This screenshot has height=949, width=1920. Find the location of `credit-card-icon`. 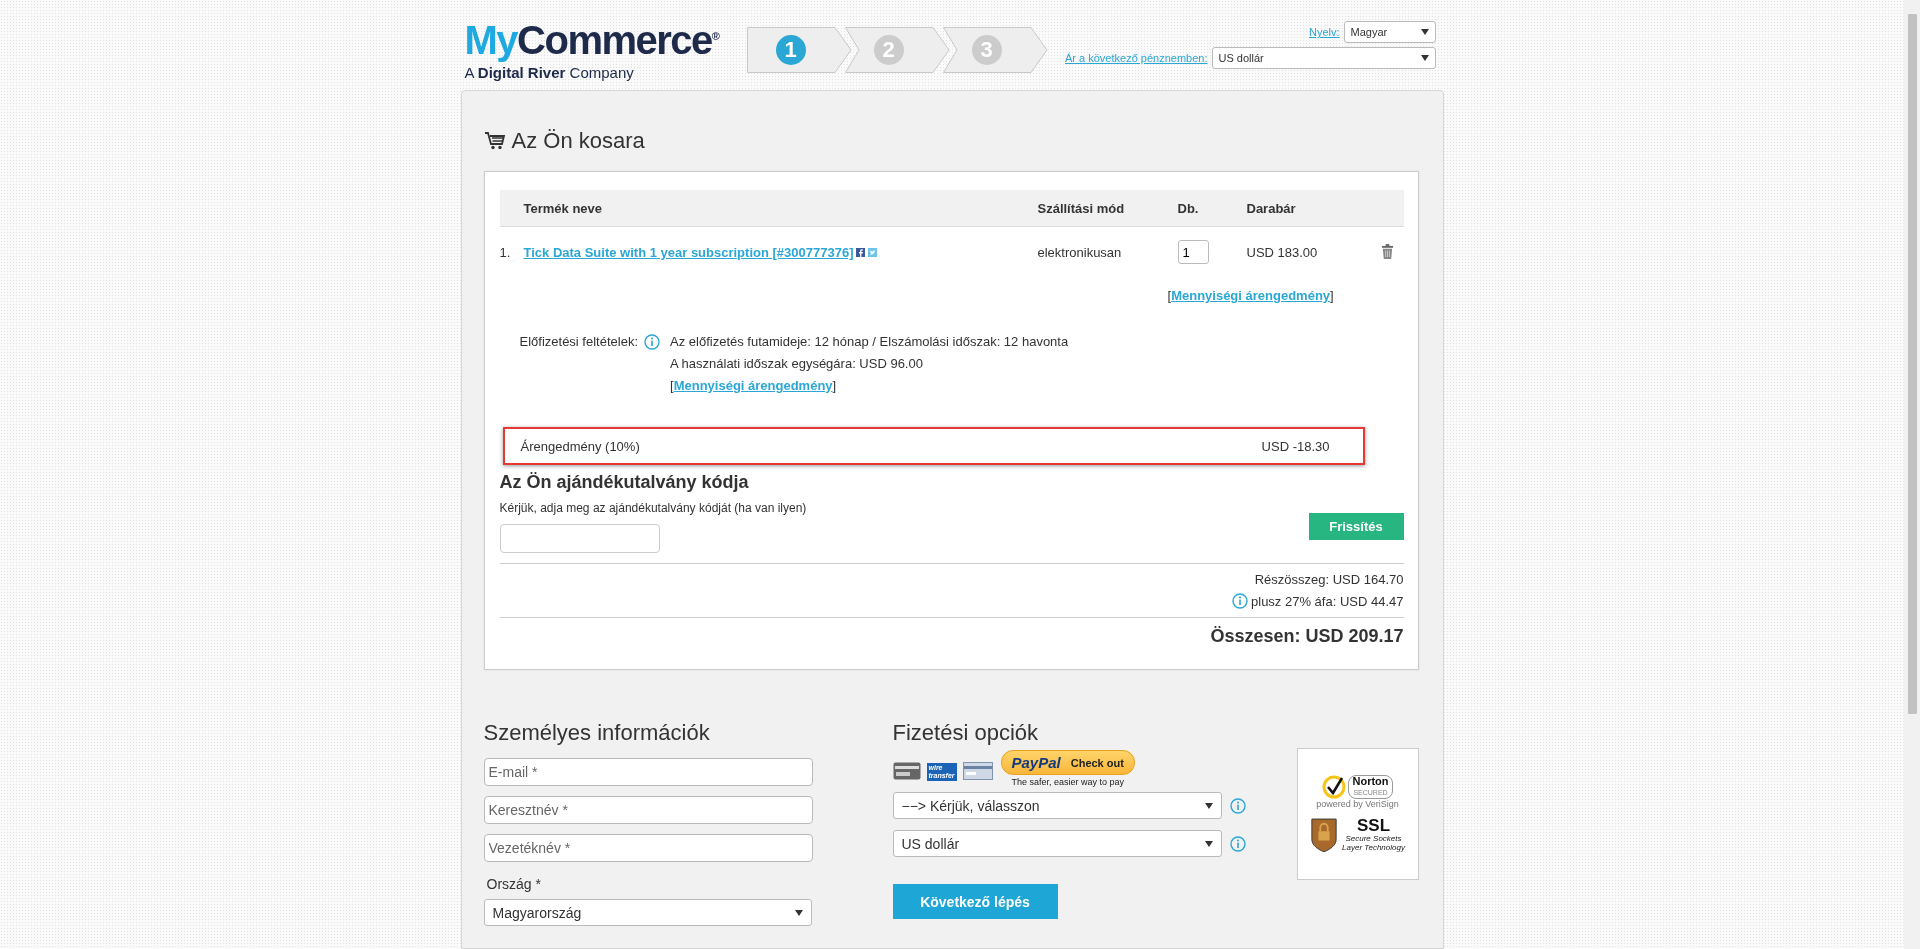

credit-card-icon is located at coordinates (906, 771).